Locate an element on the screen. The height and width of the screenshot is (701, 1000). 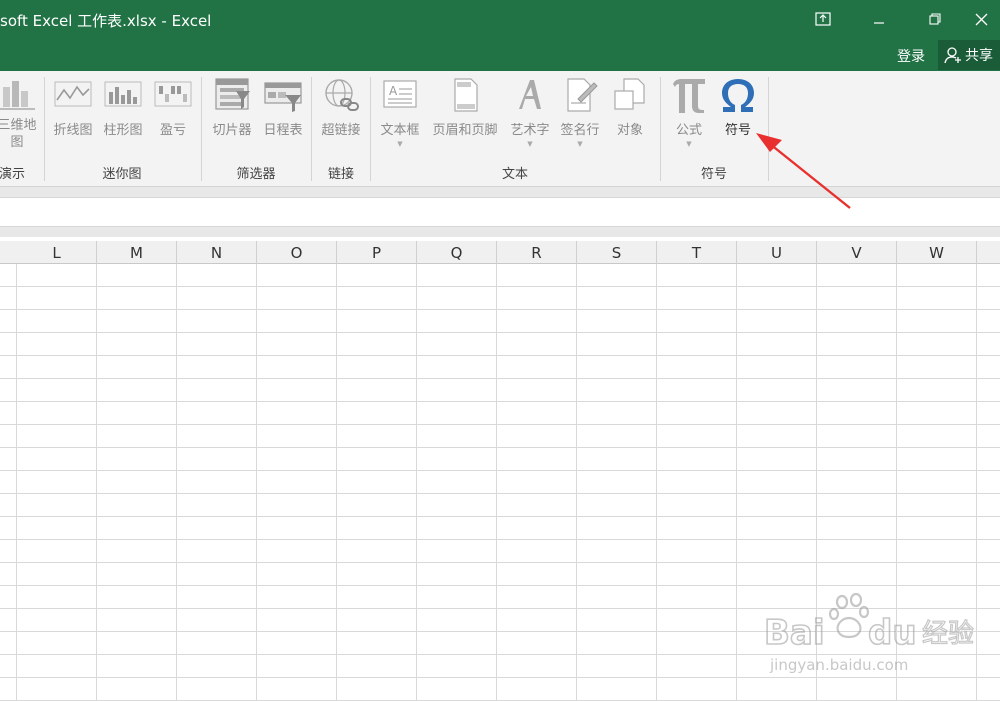
line-sparkline-icon is located at coordinates (73, 95).